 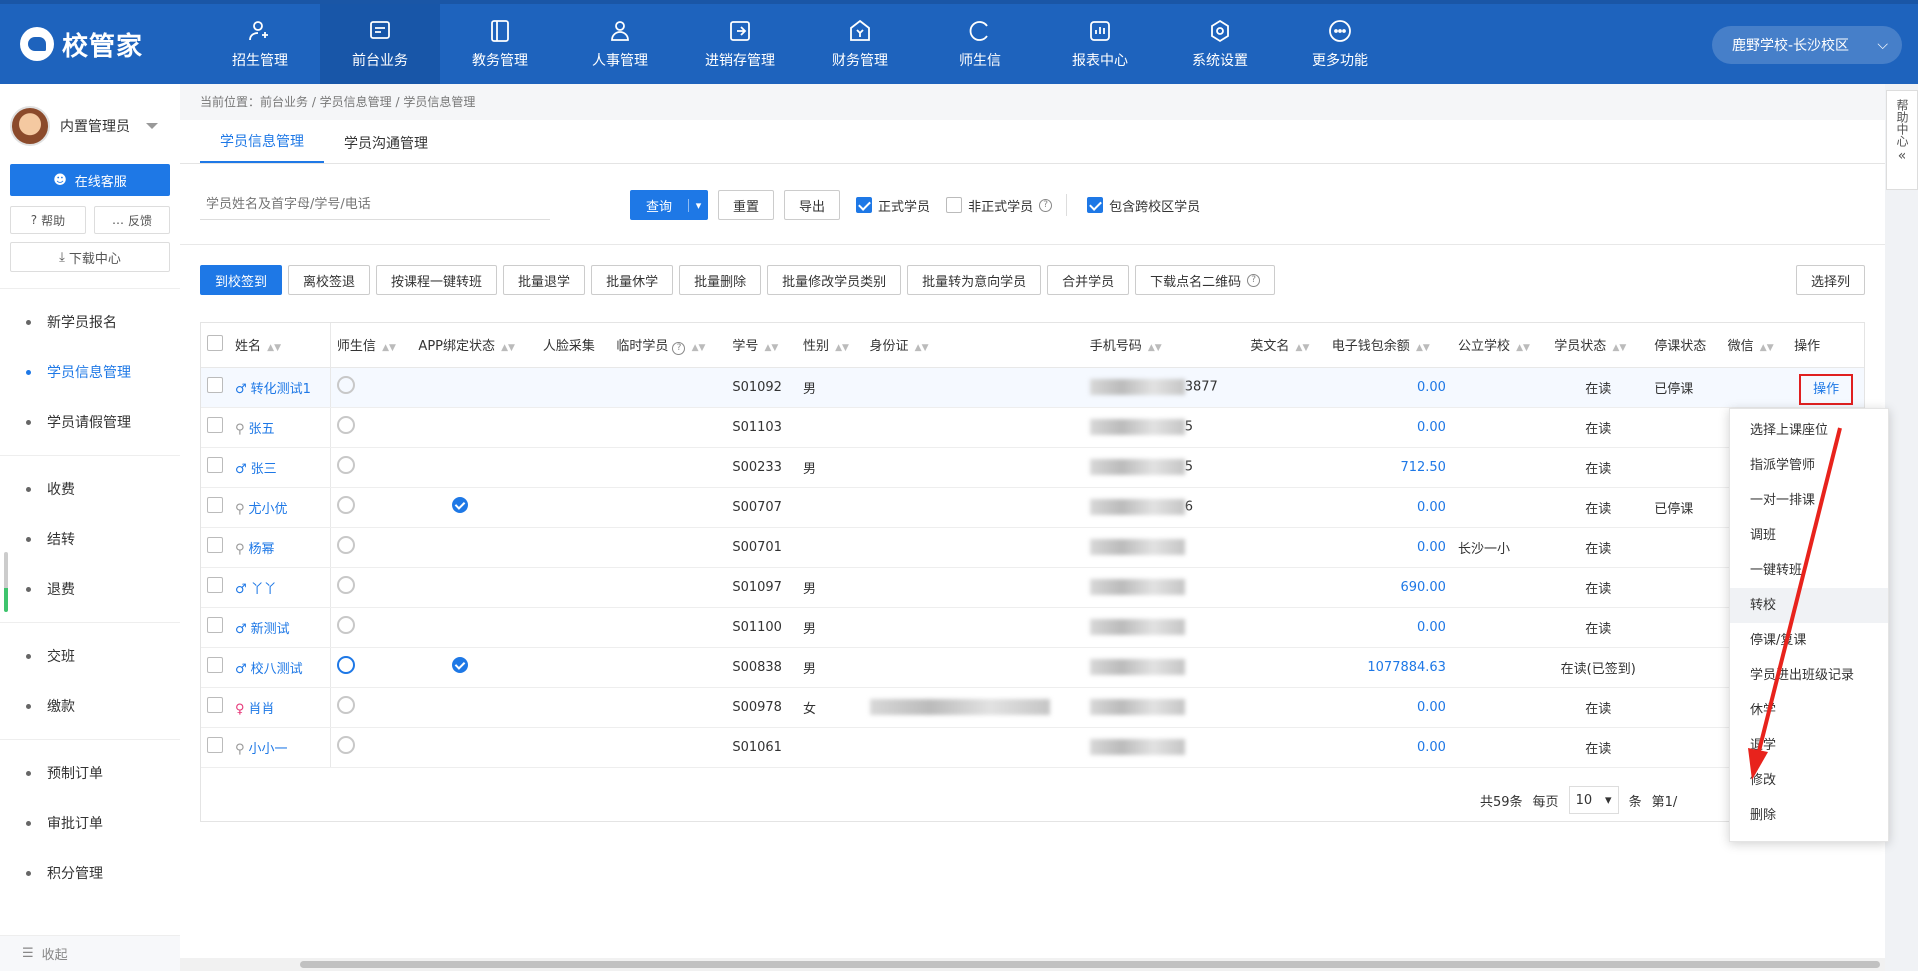 I want to click on table-row: ⚲ 小小一 S01061 0.00 在读, so click(x=1032, y=747).